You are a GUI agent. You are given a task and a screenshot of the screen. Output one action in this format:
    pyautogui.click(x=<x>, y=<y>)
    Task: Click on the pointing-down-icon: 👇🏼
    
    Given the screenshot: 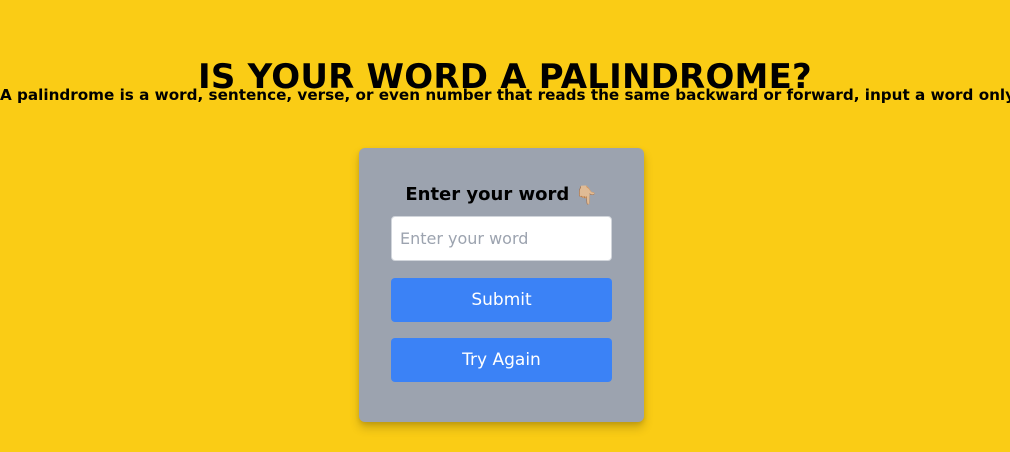 What is the action you would take?
    pyautogui.click(x=586, y=195)
    